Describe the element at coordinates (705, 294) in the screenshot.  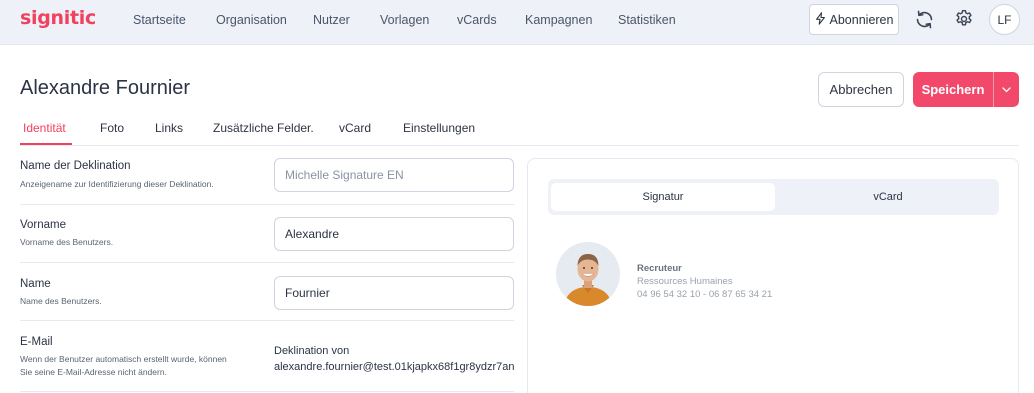
I see `signature-phone: 04 96 54 32 10 - 06 87 65 34 21` at that location.